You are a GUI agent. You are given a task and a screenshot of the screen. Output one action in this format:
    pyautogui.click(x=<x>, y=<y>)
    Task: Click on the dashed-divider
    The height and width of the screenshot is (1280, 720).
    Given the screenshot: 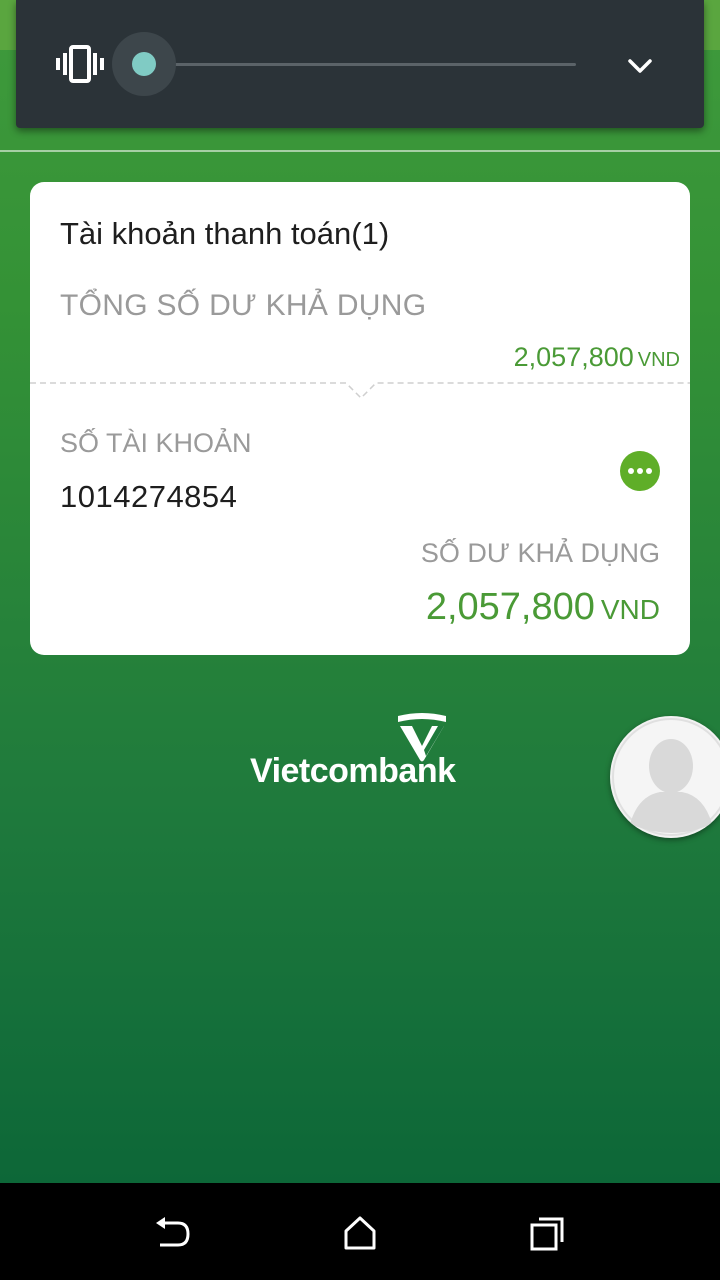 What is the action you would take?
    pyautogui.click(x=360, y=391)
    